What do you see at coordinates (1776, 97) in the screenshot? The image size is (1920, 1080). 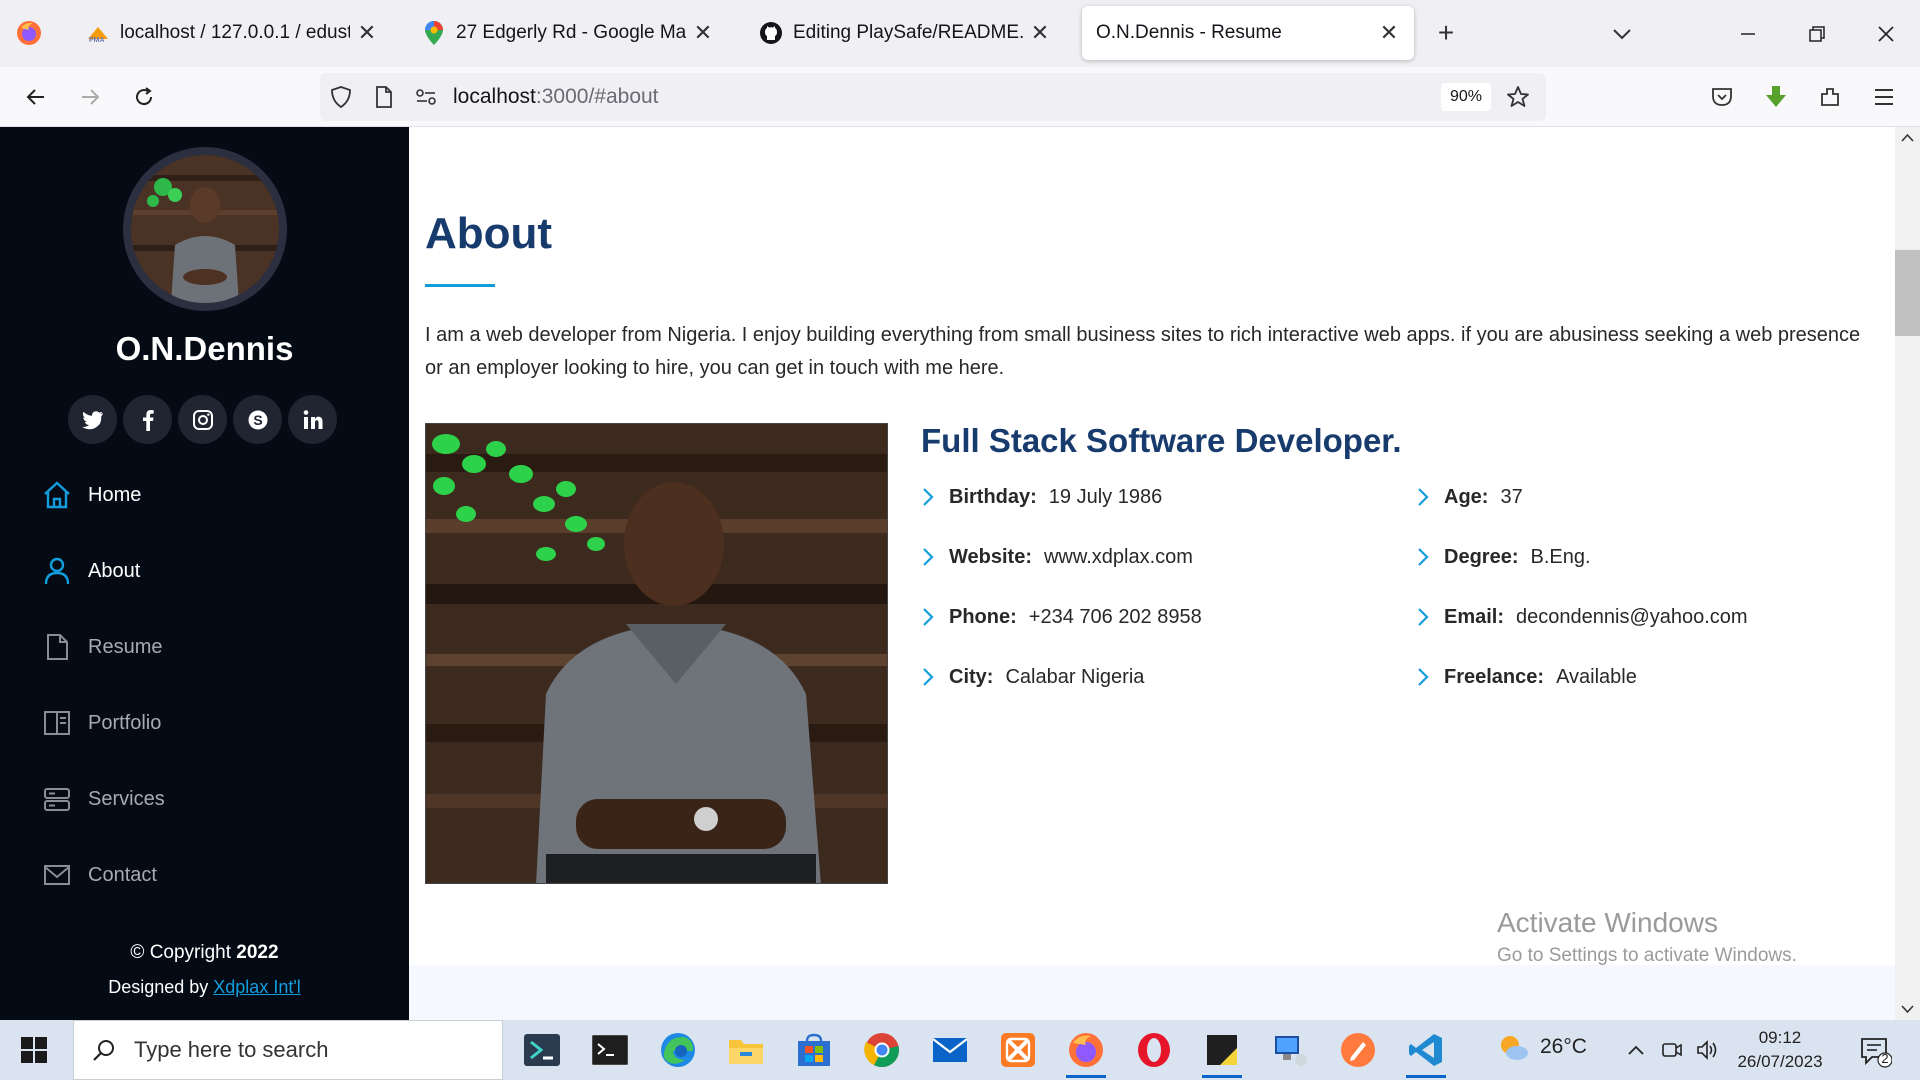 I see `download-arrow-icon` at bounding box center [1776, 97].